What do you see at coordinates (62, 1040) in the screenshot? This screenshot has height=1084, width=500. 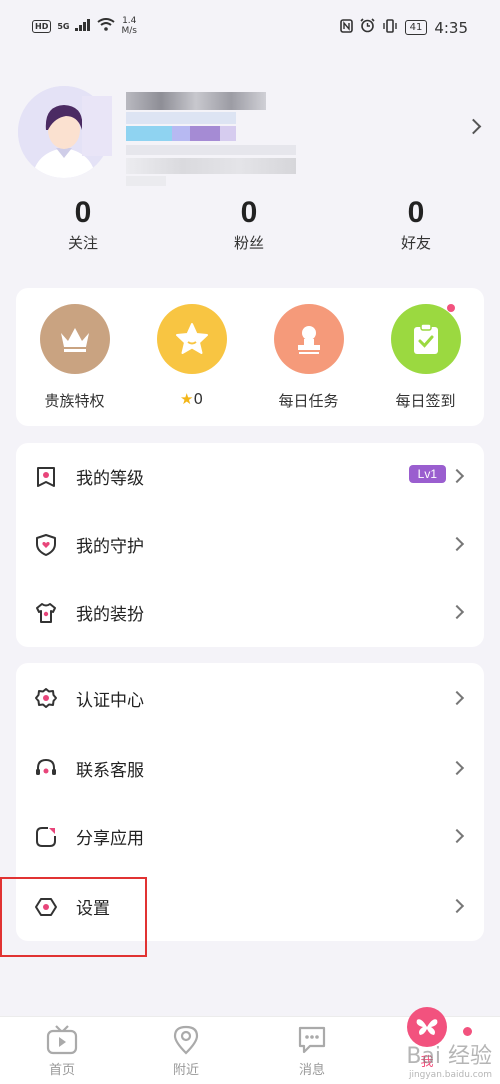 I see `tv-icon` at bounding box center [62, 1040].